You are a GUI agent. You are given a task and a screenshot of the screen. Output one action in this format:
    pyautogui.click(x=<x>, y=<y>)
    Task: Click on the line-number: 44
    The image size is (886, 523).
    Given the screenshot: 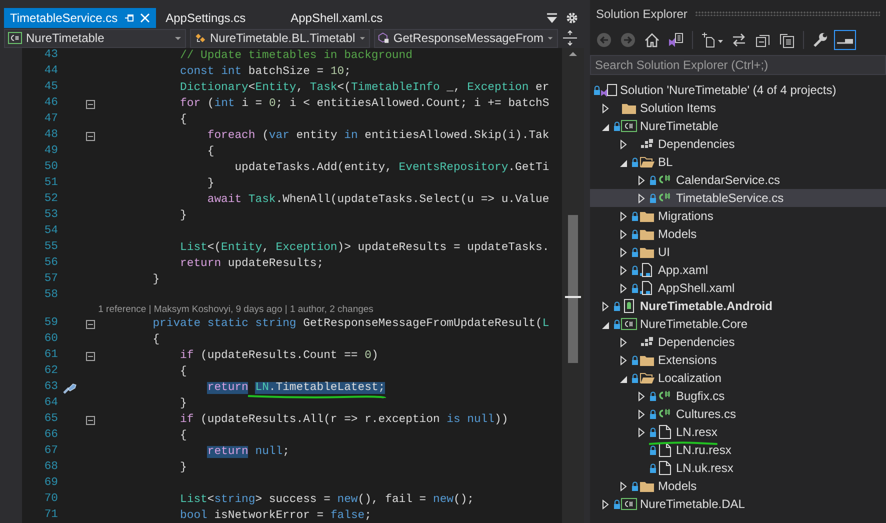 What is the action you would take?
    pyautogui.click(x=50, y=72)
    